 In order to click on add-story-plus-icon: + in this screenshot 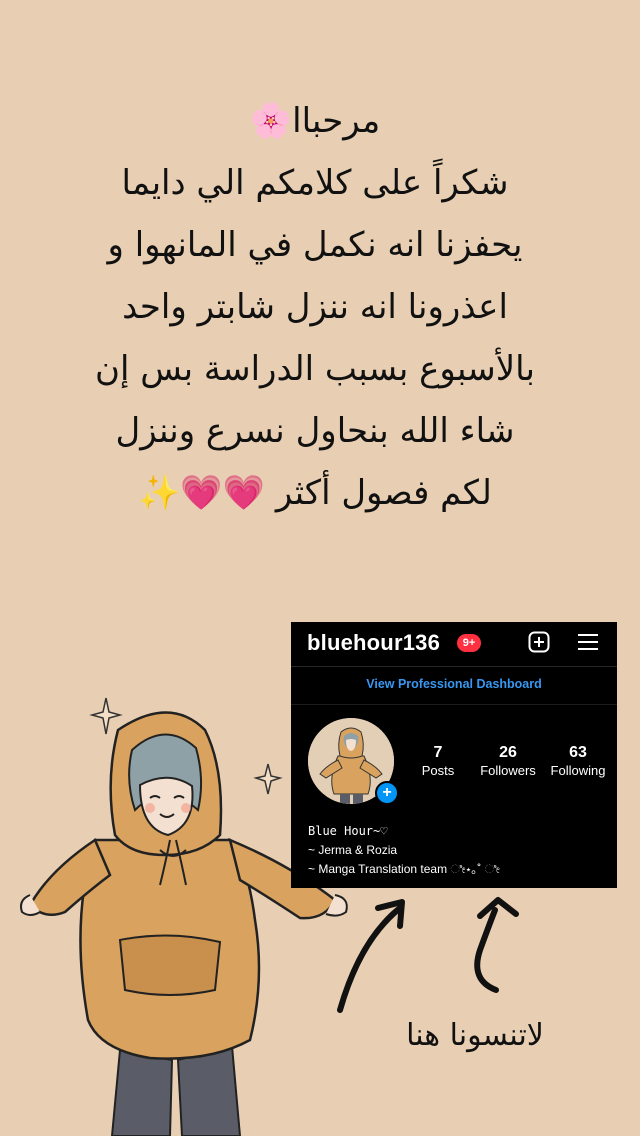, I will do `click(387, 793)`.